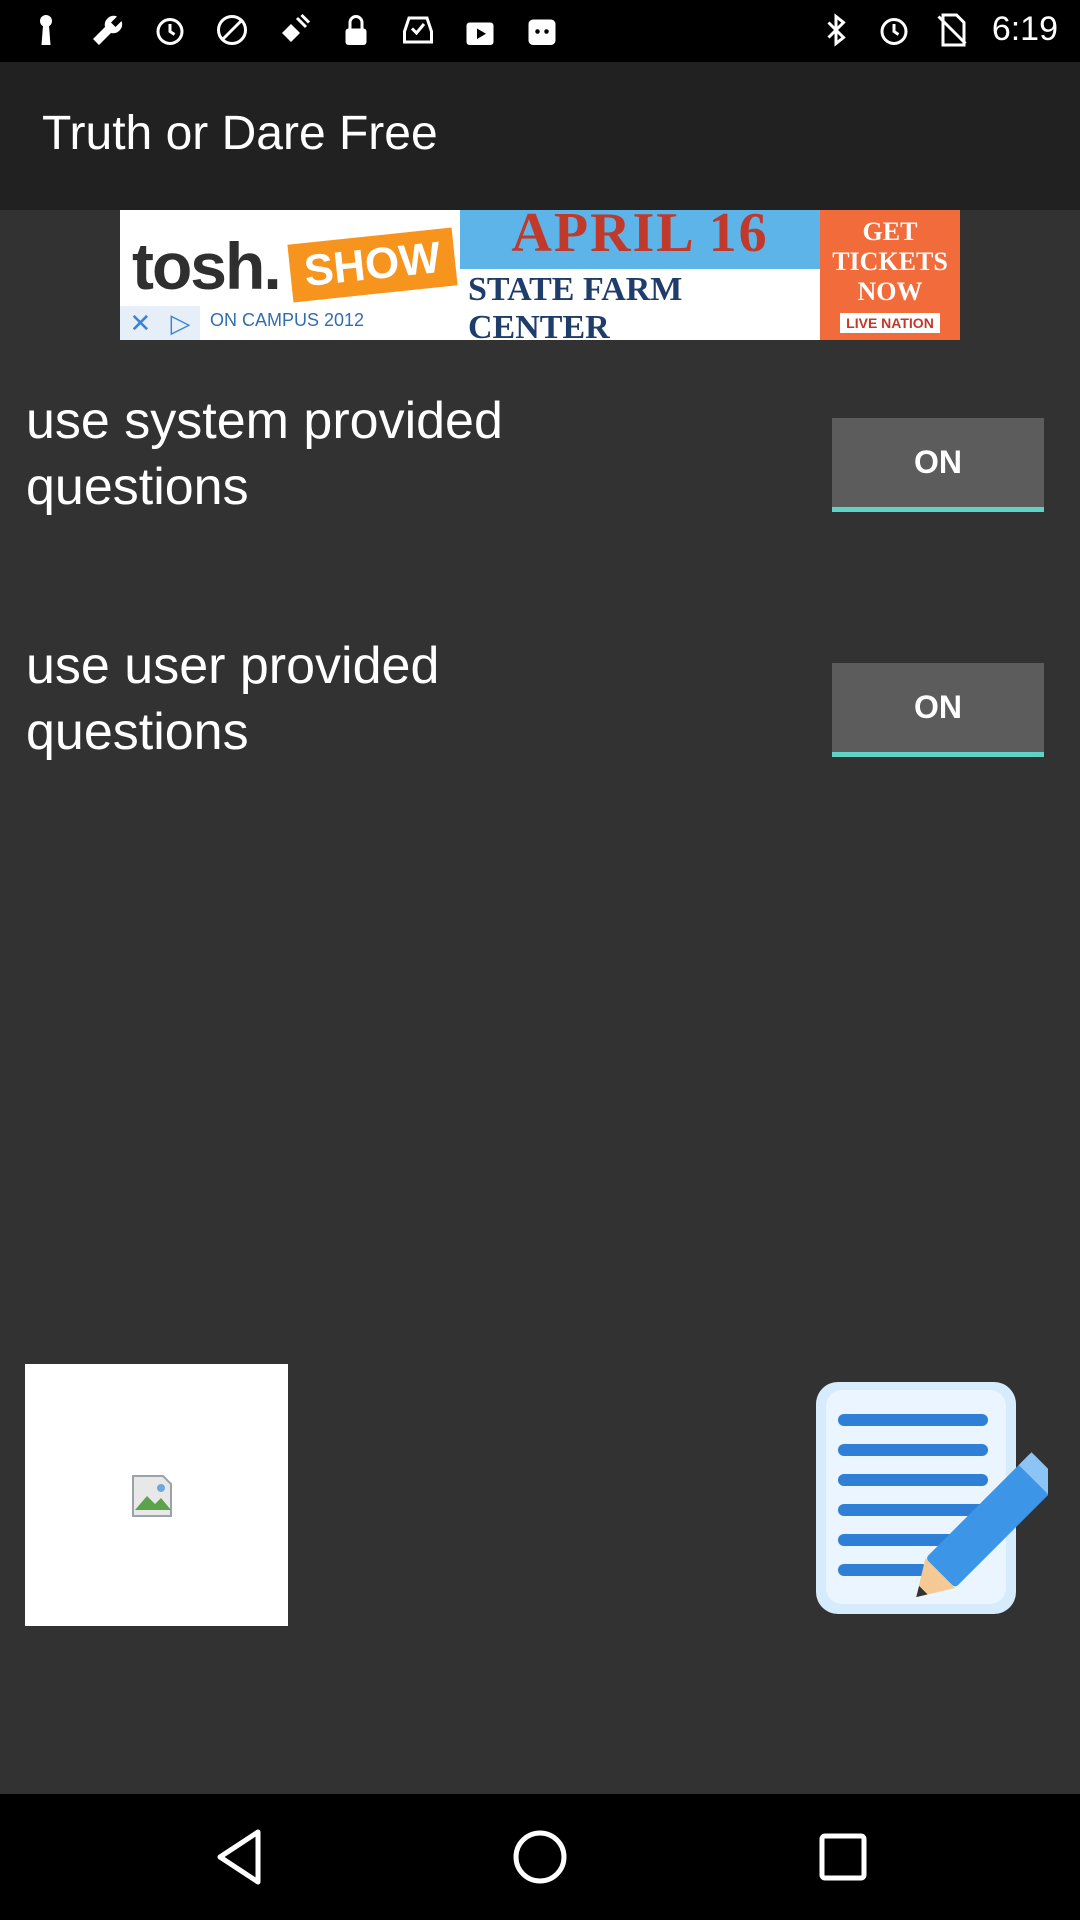  What do you see at coordinates (480, 33) in the screenshot?
I see `play-bag-icon` at bounding box center [480, 33].